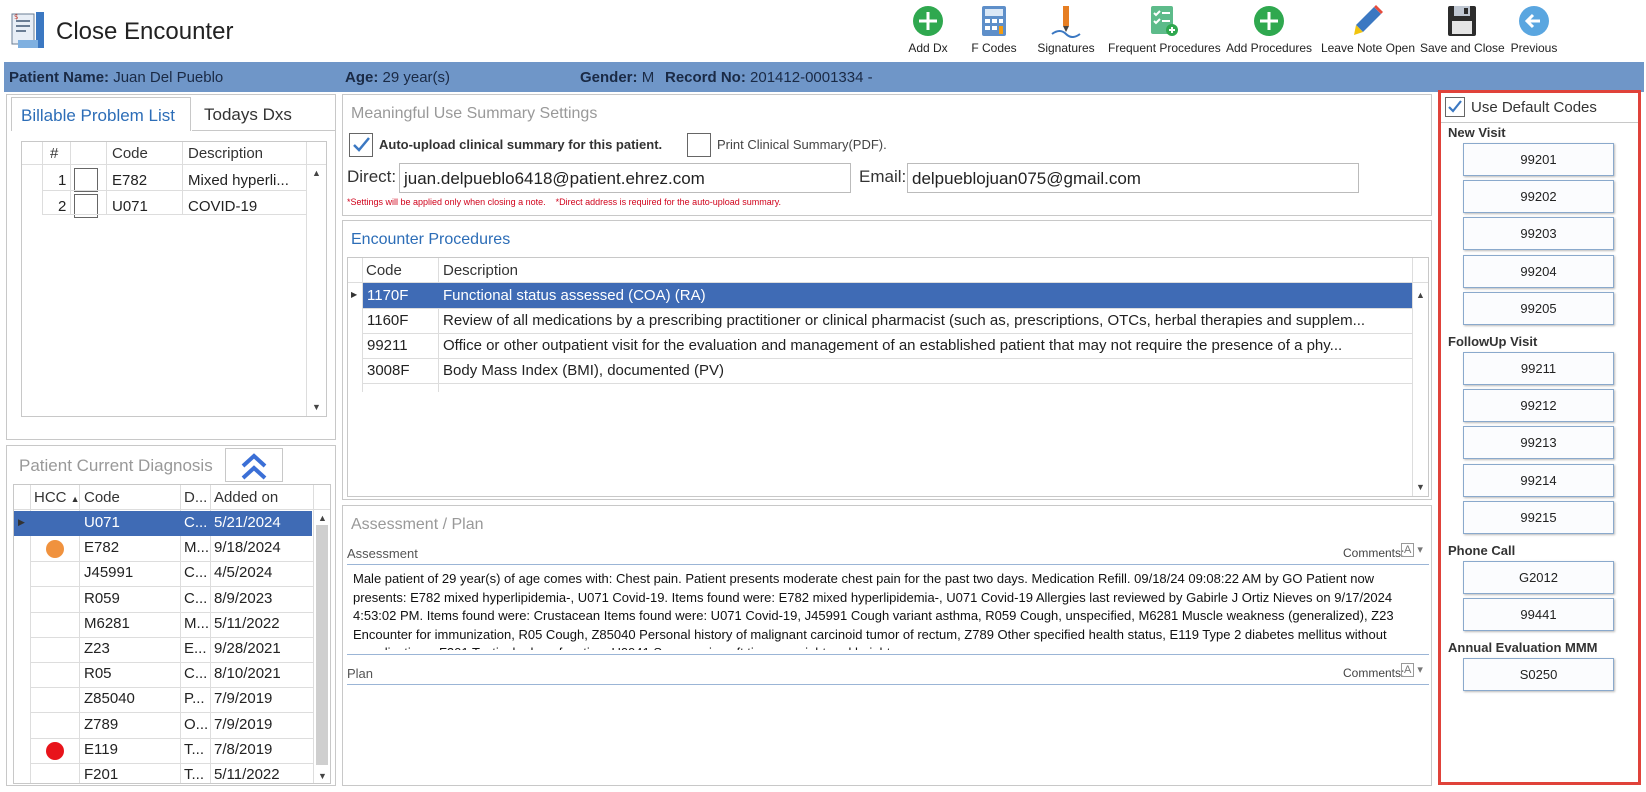 The image size is (1646, 792). Describe the element at coordinates (59, 77) in the screenshot. I see `patient-name-label: Patient Name:` at that location.